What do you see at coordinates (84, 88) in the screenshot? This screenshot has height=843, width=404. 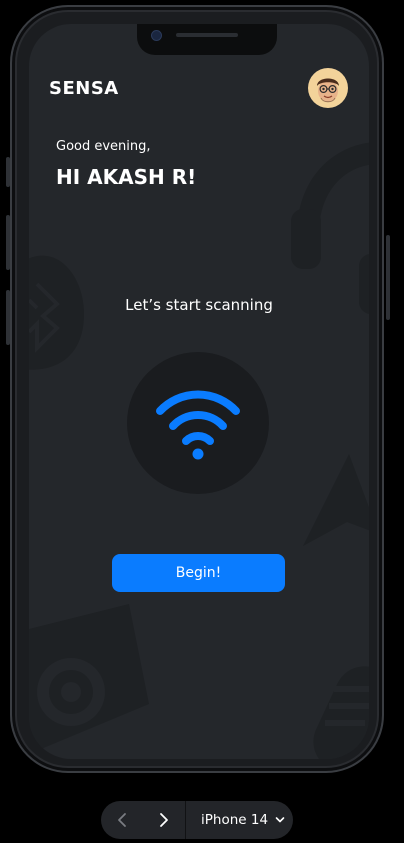 I see `app-title: SENSA` at bounding box center [84, 88].